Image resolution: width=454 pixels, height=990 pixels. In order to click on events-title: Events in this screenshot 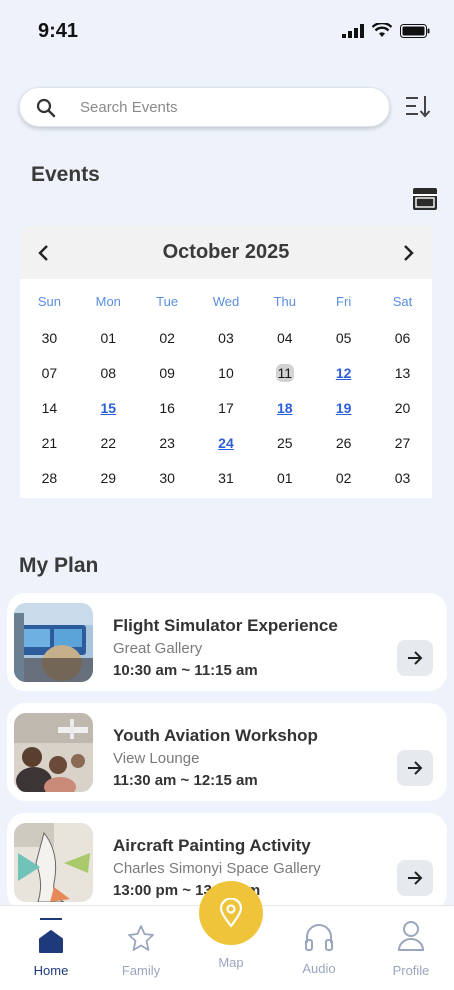, I will do `click(65, 174)`.